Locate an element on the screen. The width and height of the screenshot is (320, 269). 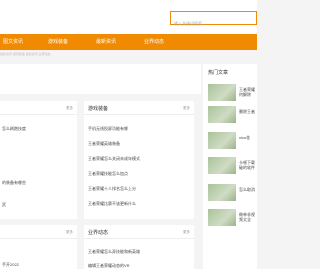
hot-article-item: 怎么取消 is located at coordinates (233, 192).